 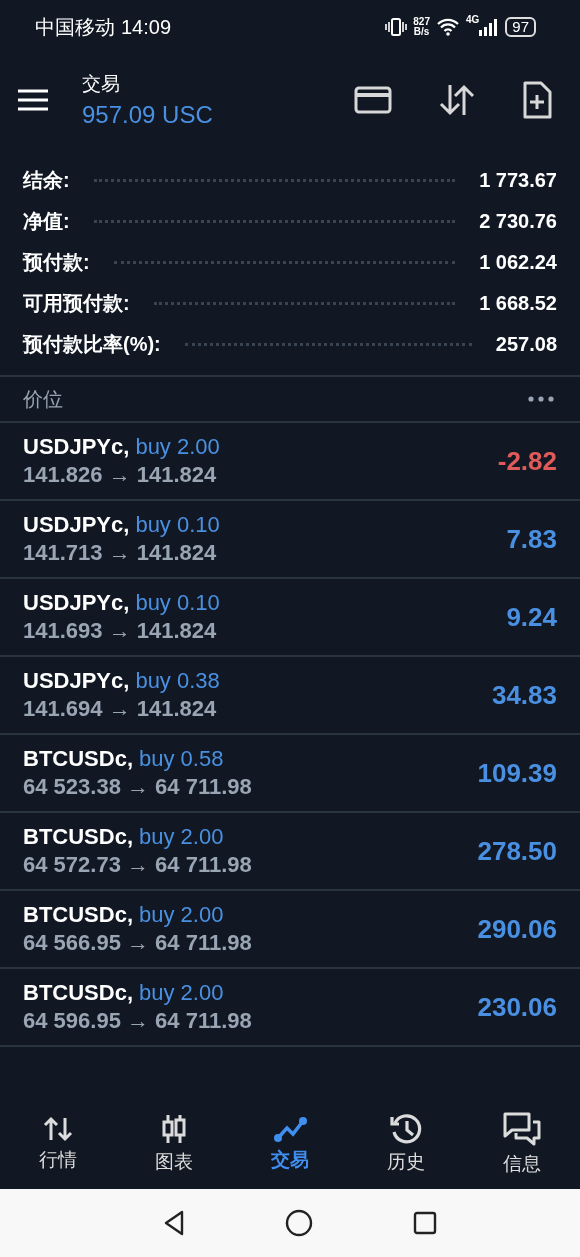 I want to click on nav-tab: 信息, so click(x=522, y=1144).